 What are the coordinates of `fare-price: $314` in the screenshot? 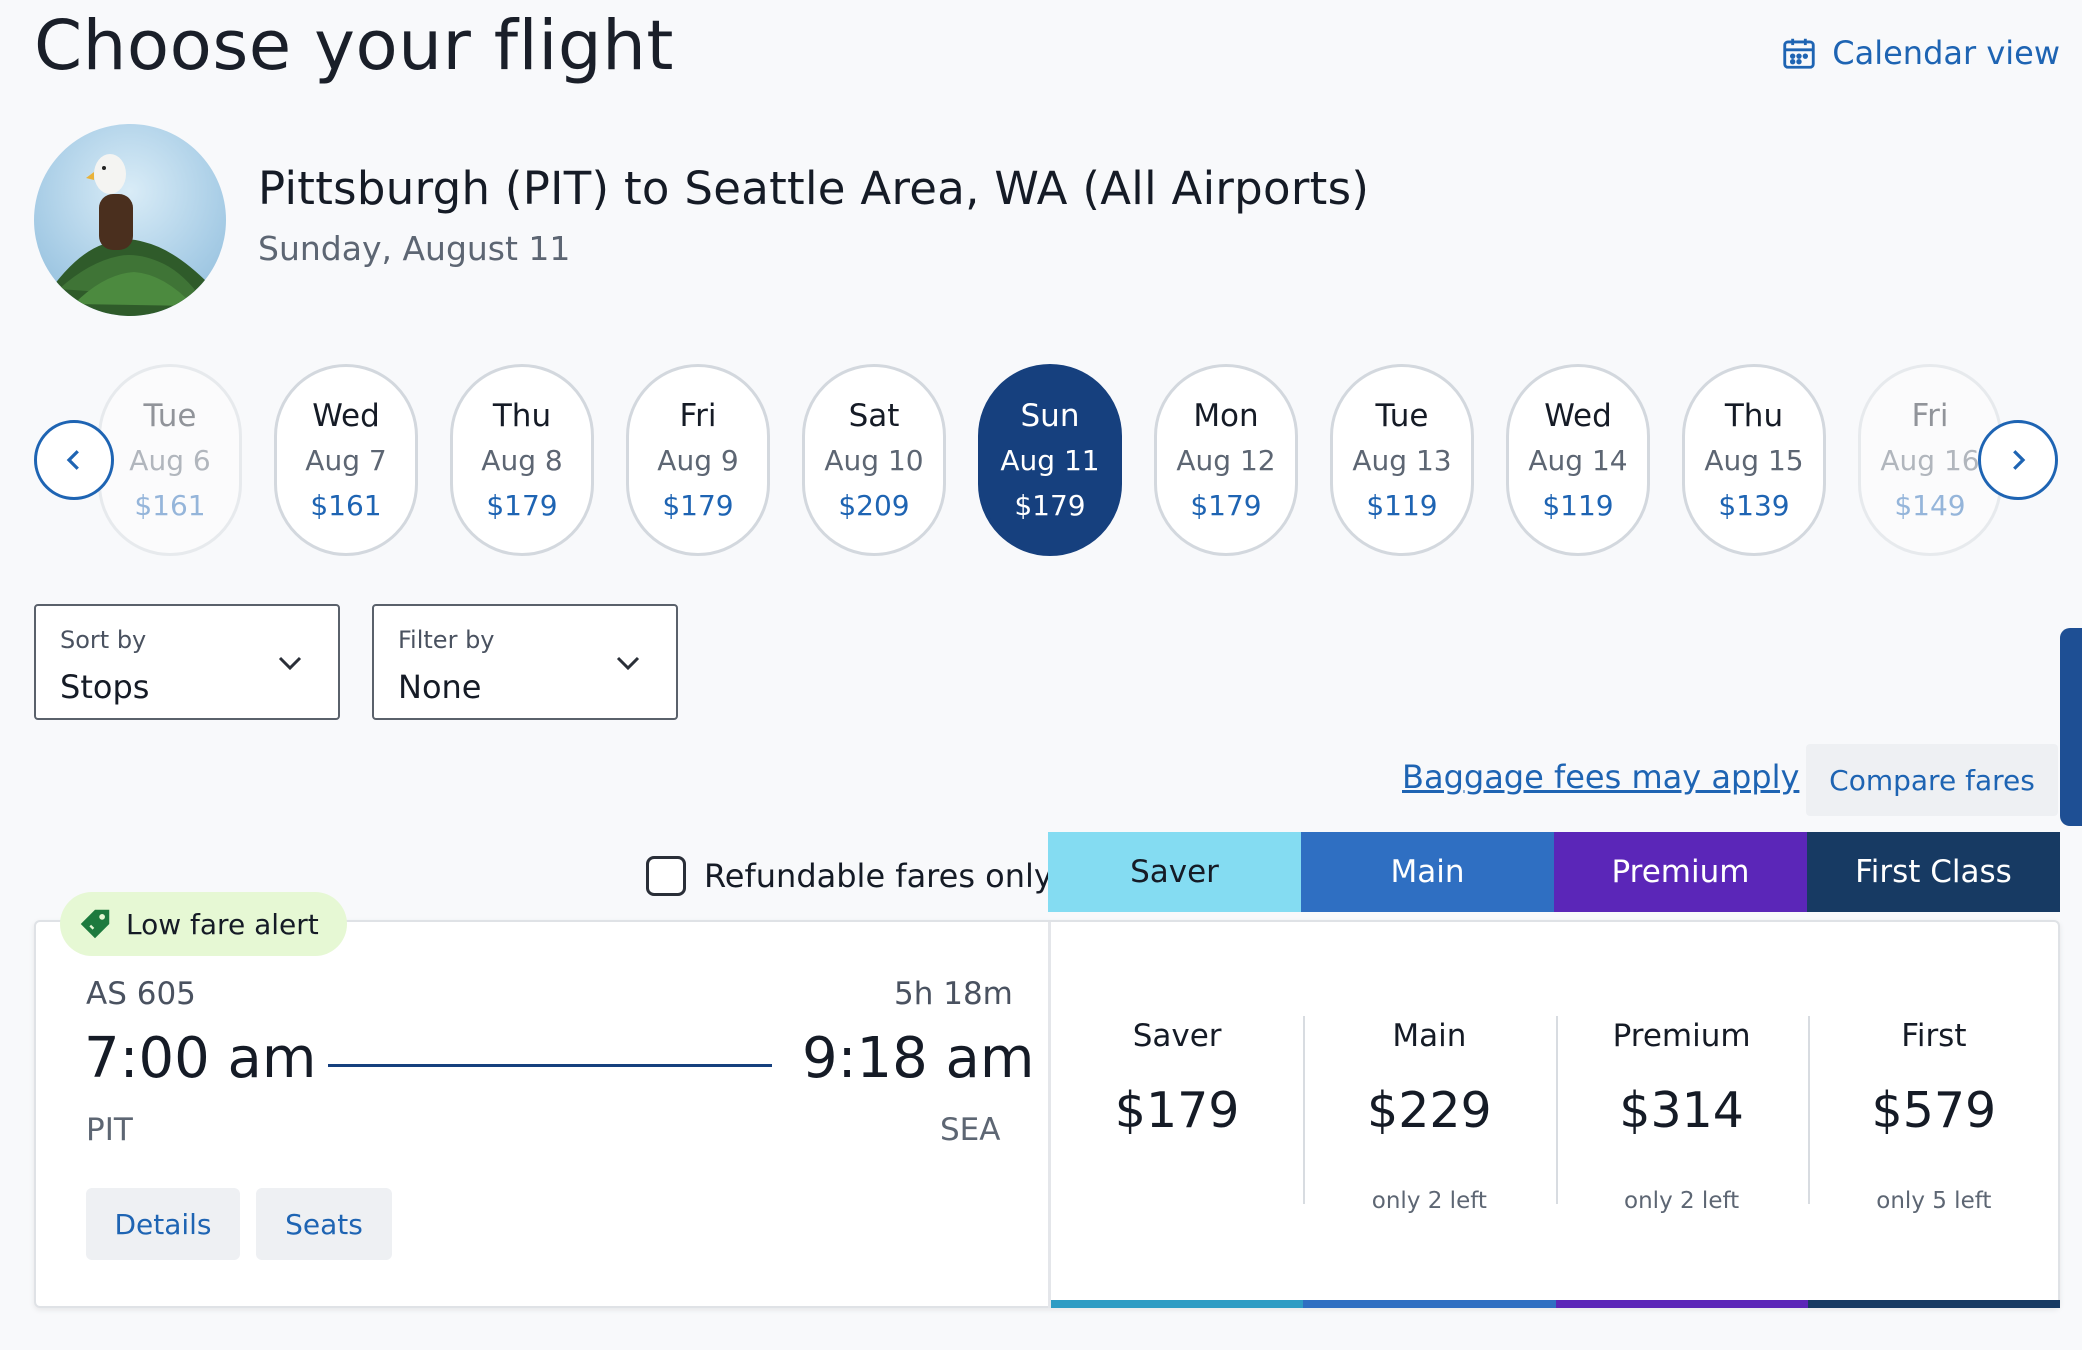 It's located at (1681, 1110).